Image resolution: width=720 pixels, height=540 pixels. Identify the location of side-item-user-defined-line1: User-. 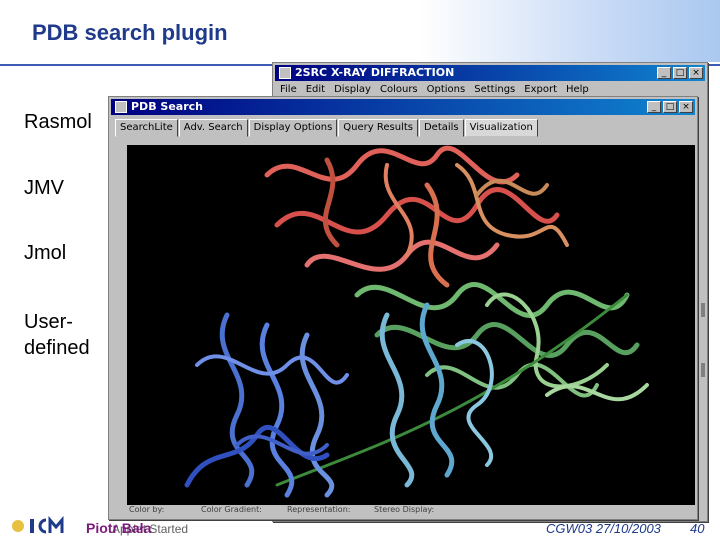
(48, 322).